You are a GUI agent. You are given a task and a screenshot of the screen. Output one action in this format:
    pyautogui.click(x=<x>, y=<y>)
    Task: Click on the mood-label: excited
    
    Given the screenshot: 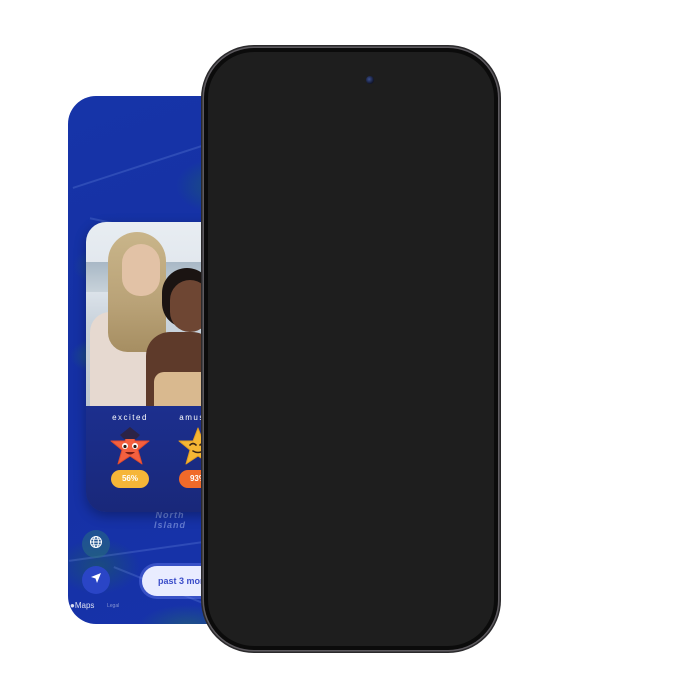 What is the action you would take?
    pyautogui.click(x=130, y=417)
    